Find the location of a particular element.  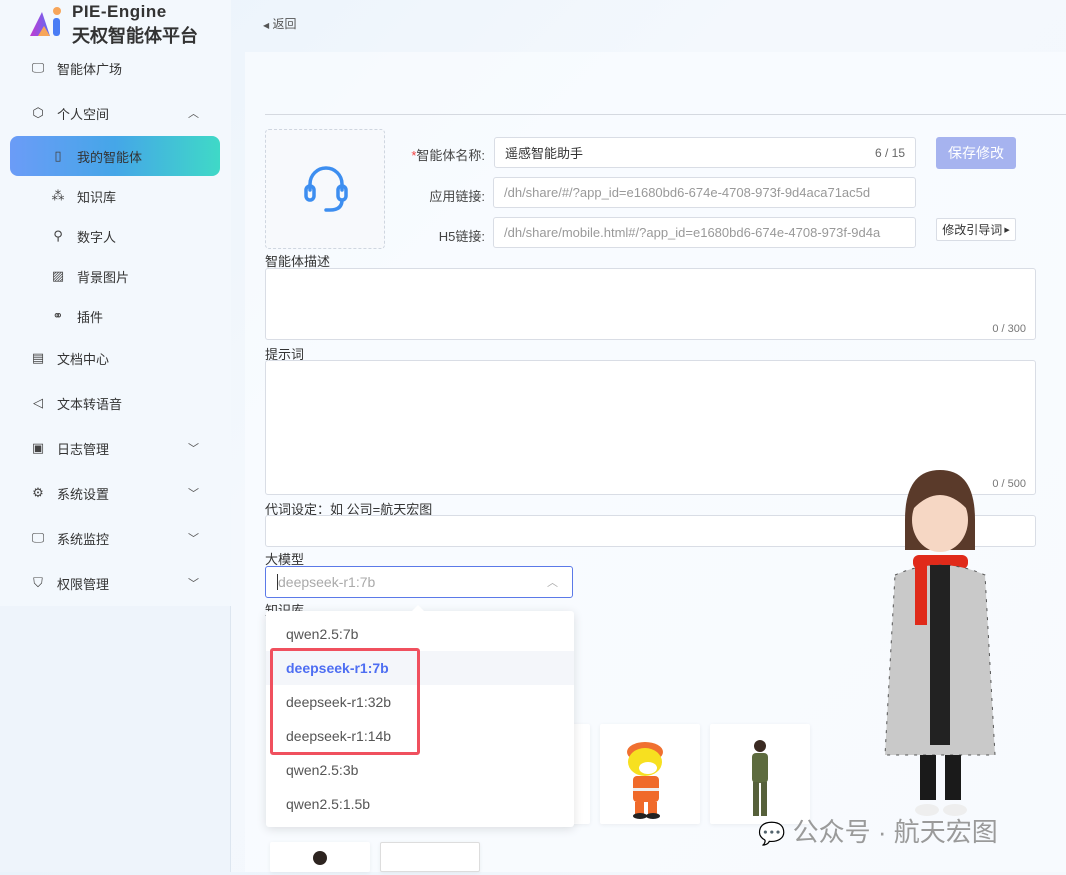

sidebar-item-knowledge-base: ⁂ 知识库 is located at coordinates (115, 196).